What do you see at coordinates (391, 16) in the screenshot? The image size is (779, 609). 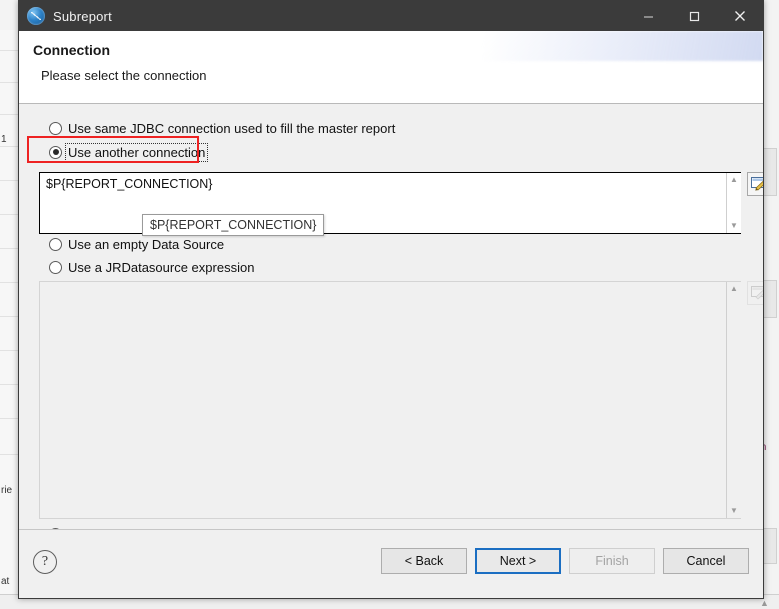 I see `dialog-titlebar: Subreport` at bounding box center [391, 16].